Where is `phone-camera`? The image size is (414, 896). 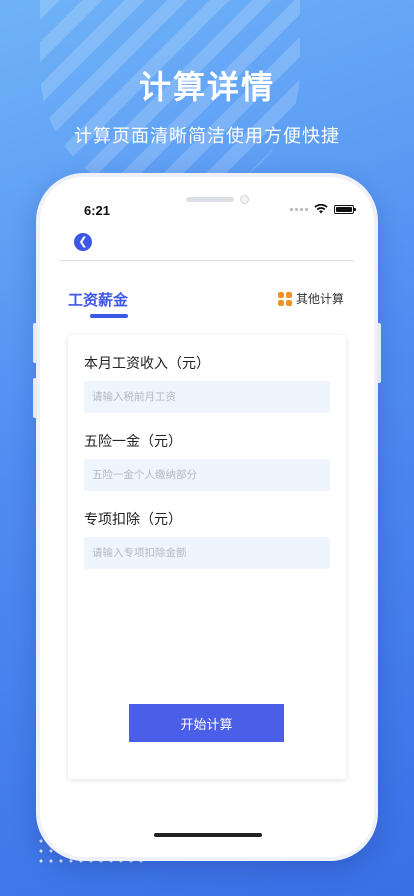 phone-camera is located at coordinates (244, 199).